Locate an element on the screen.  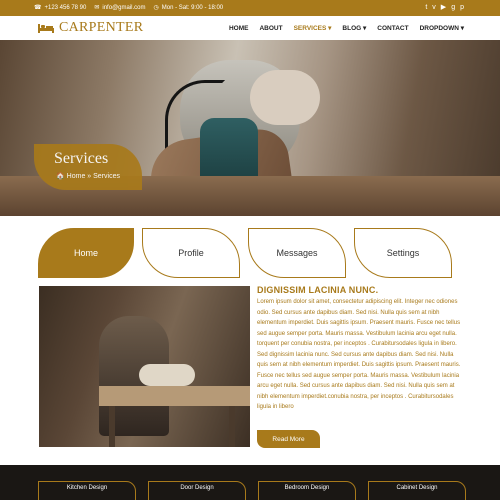
page-title-badge: Services 🏠 Home » Services is located at coordinates (88, 167).